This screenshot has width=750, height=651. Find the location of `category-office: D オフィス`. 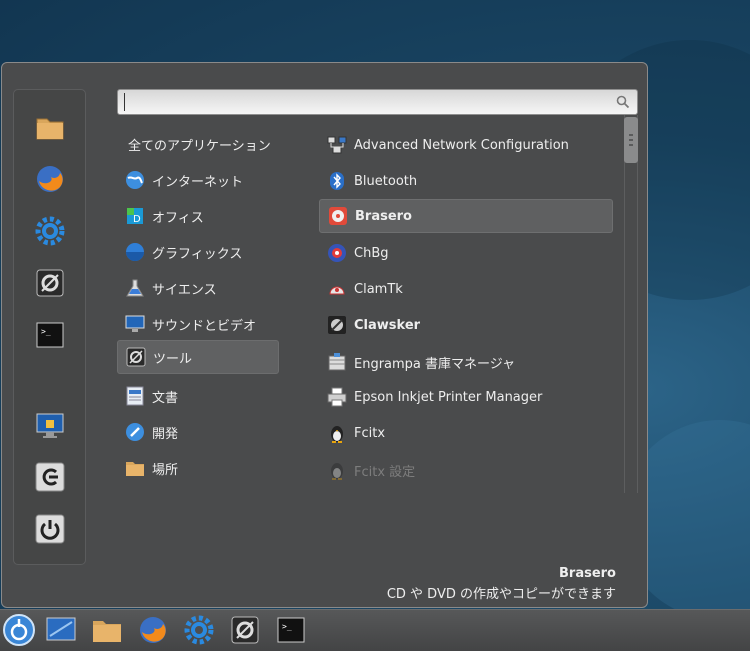

category-office: D オフィス is located at coordinates (198, 216).